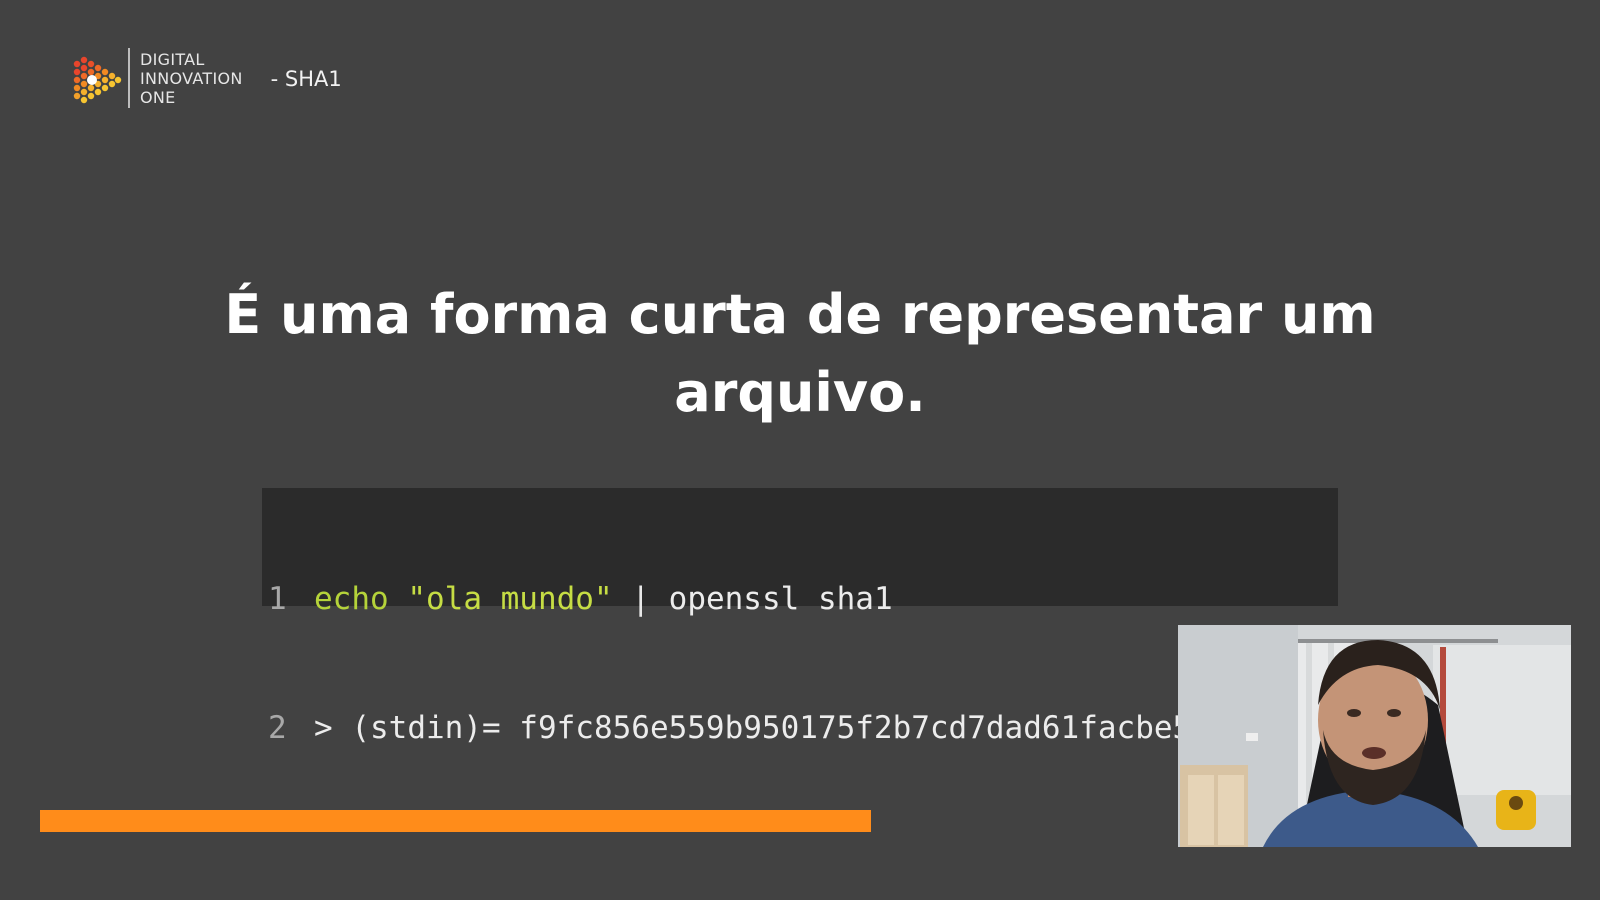 This screenshot has height=900, width=1600. I want to click on logo-divider, so click(129, 78).